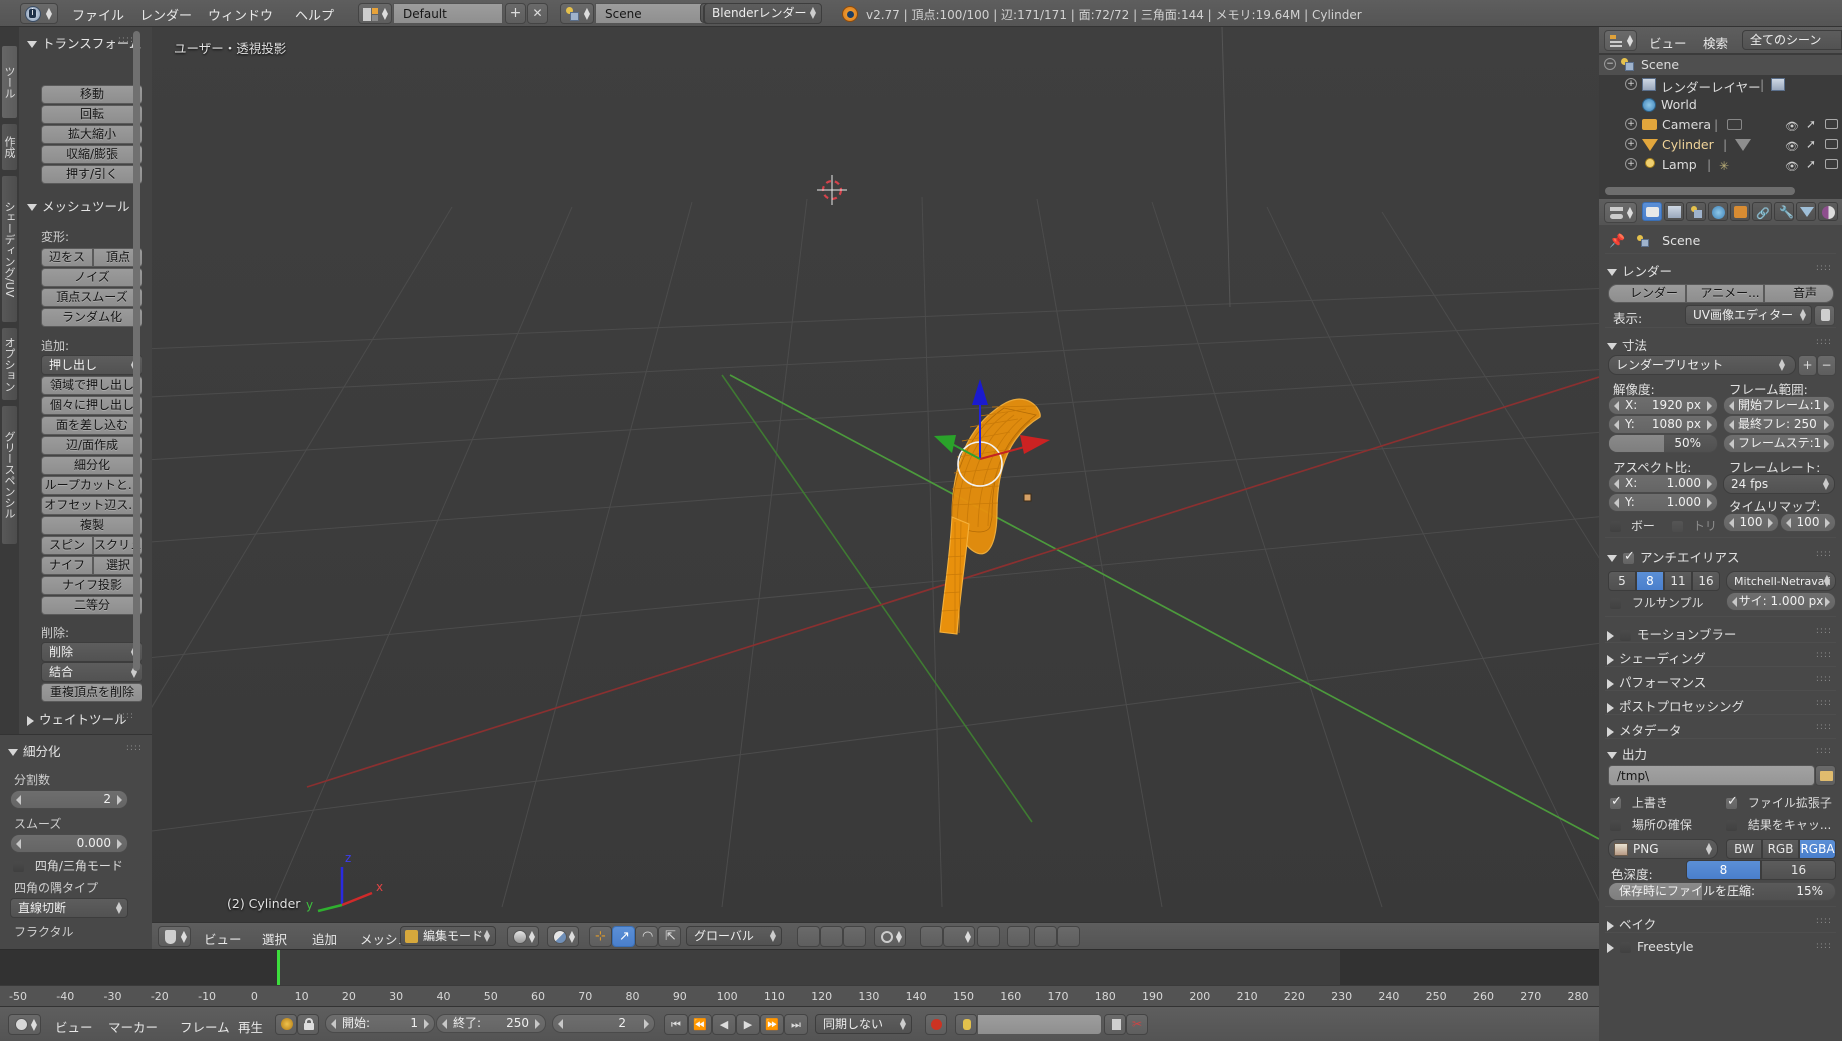 This screenshot has height=1041, width=1842. Describe the element at coordinates (1620, 212) in the screenshot. I see `properties-editor-type-icon: ▲ ▼` at that location.